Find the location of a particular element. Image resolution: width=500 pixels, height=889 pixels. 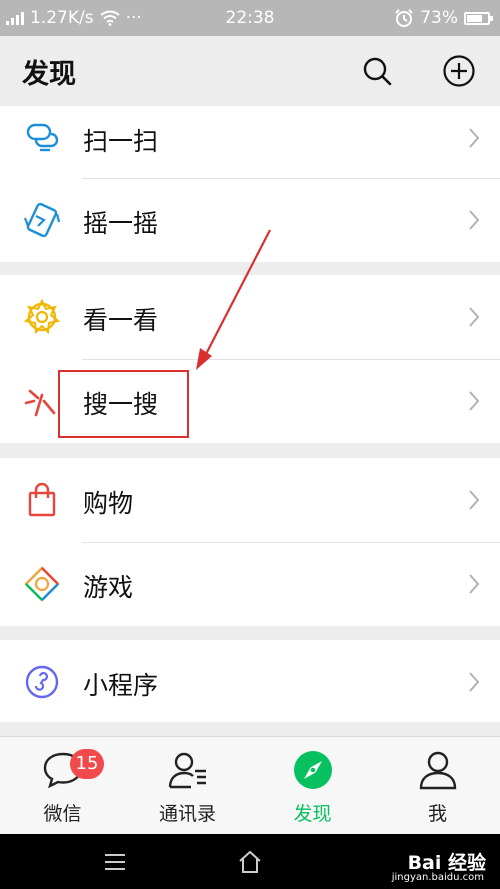

list-item-games: 游戏 is located at coordinates (250, 584).